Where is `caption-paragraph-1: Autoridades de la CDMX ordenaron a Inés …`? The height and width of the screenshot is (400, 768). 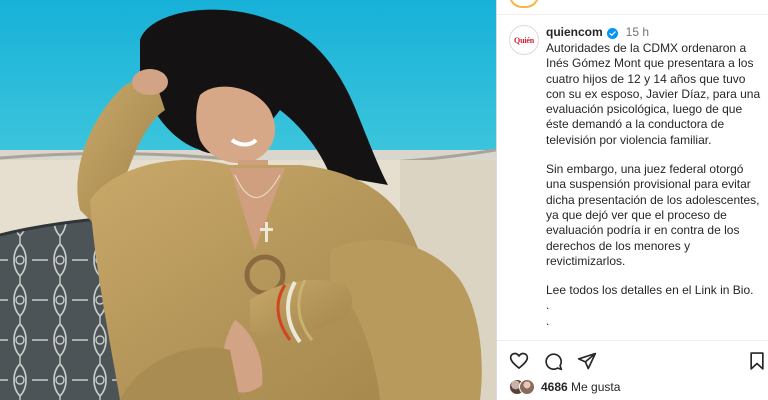 caption-paragraph-1: Autoridades de la CDMX ordenaron a Inés … is located at coordinates (653, 94).